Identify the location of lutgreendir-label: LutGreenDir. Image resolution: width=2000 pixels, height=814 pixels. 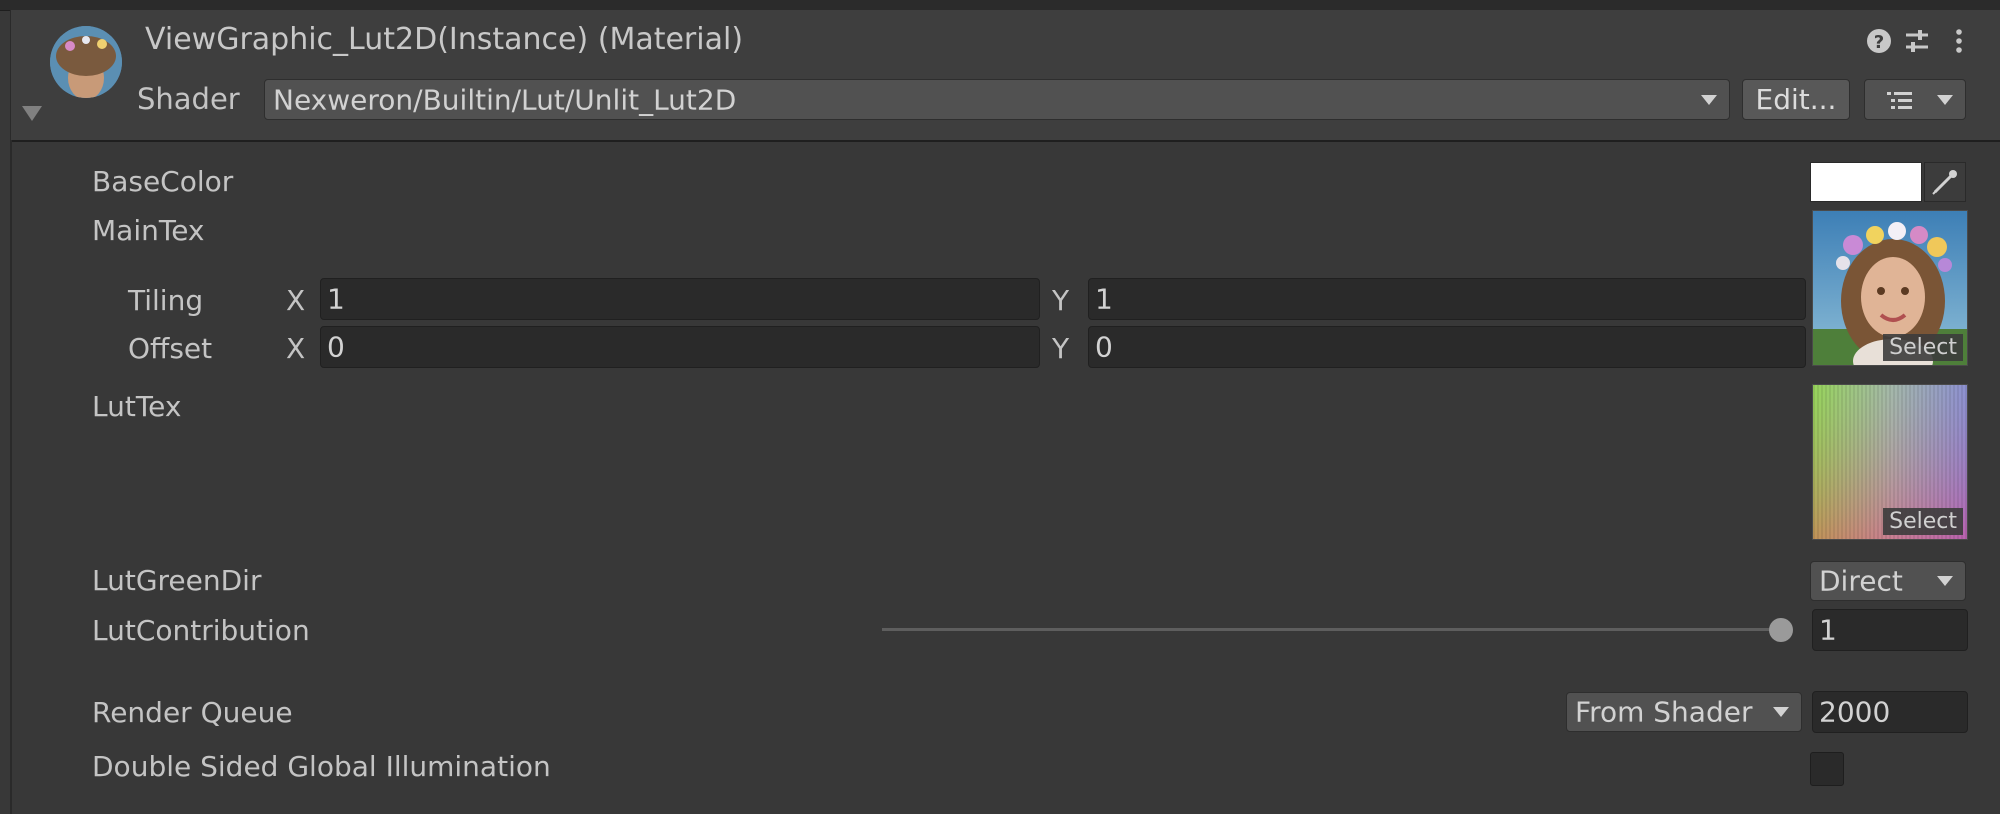
(177, 580).